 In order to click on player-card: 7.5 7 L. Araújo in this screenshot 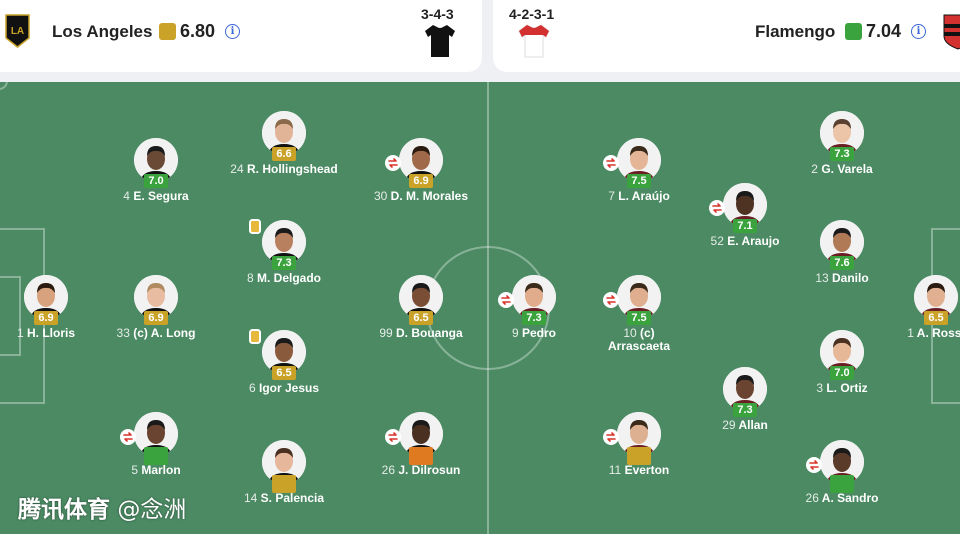, I will do `click(639, 170)`.